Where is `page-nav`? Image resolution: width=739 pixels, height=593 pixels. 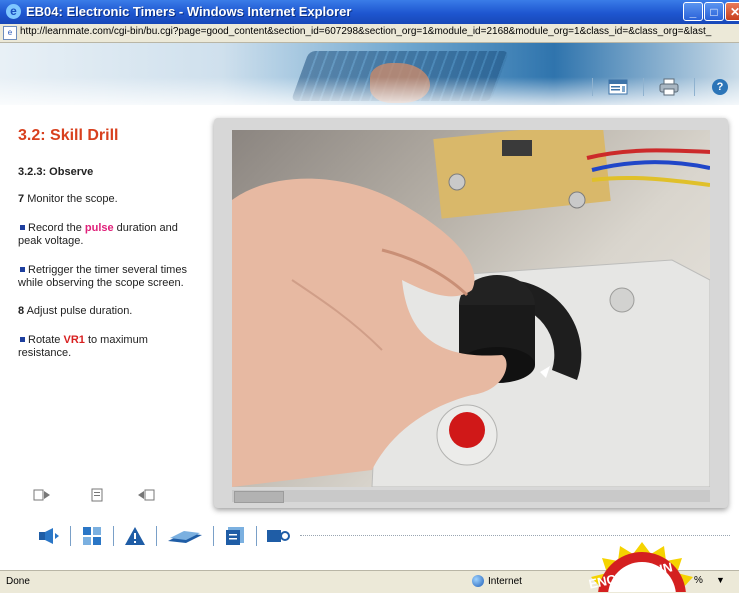 page-nav is located at coordinates (103, 497).